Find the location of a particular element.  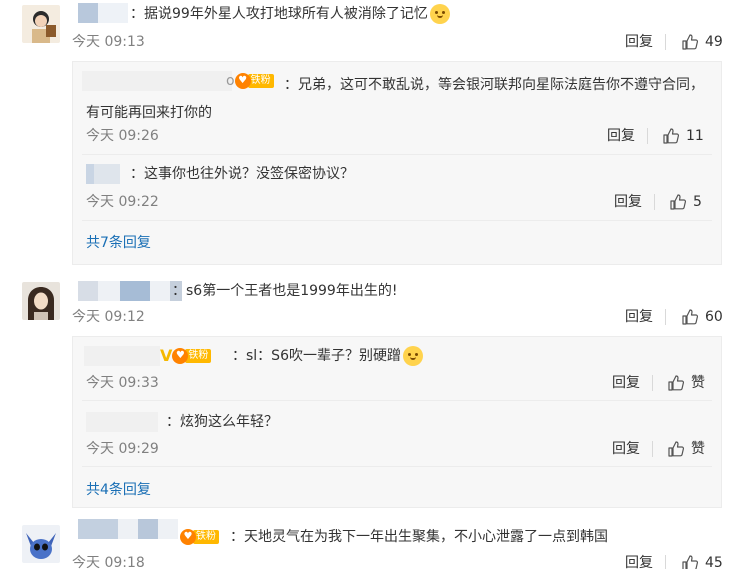

more-replies-link: 共7条回复 is located at coordinates (118, 243).